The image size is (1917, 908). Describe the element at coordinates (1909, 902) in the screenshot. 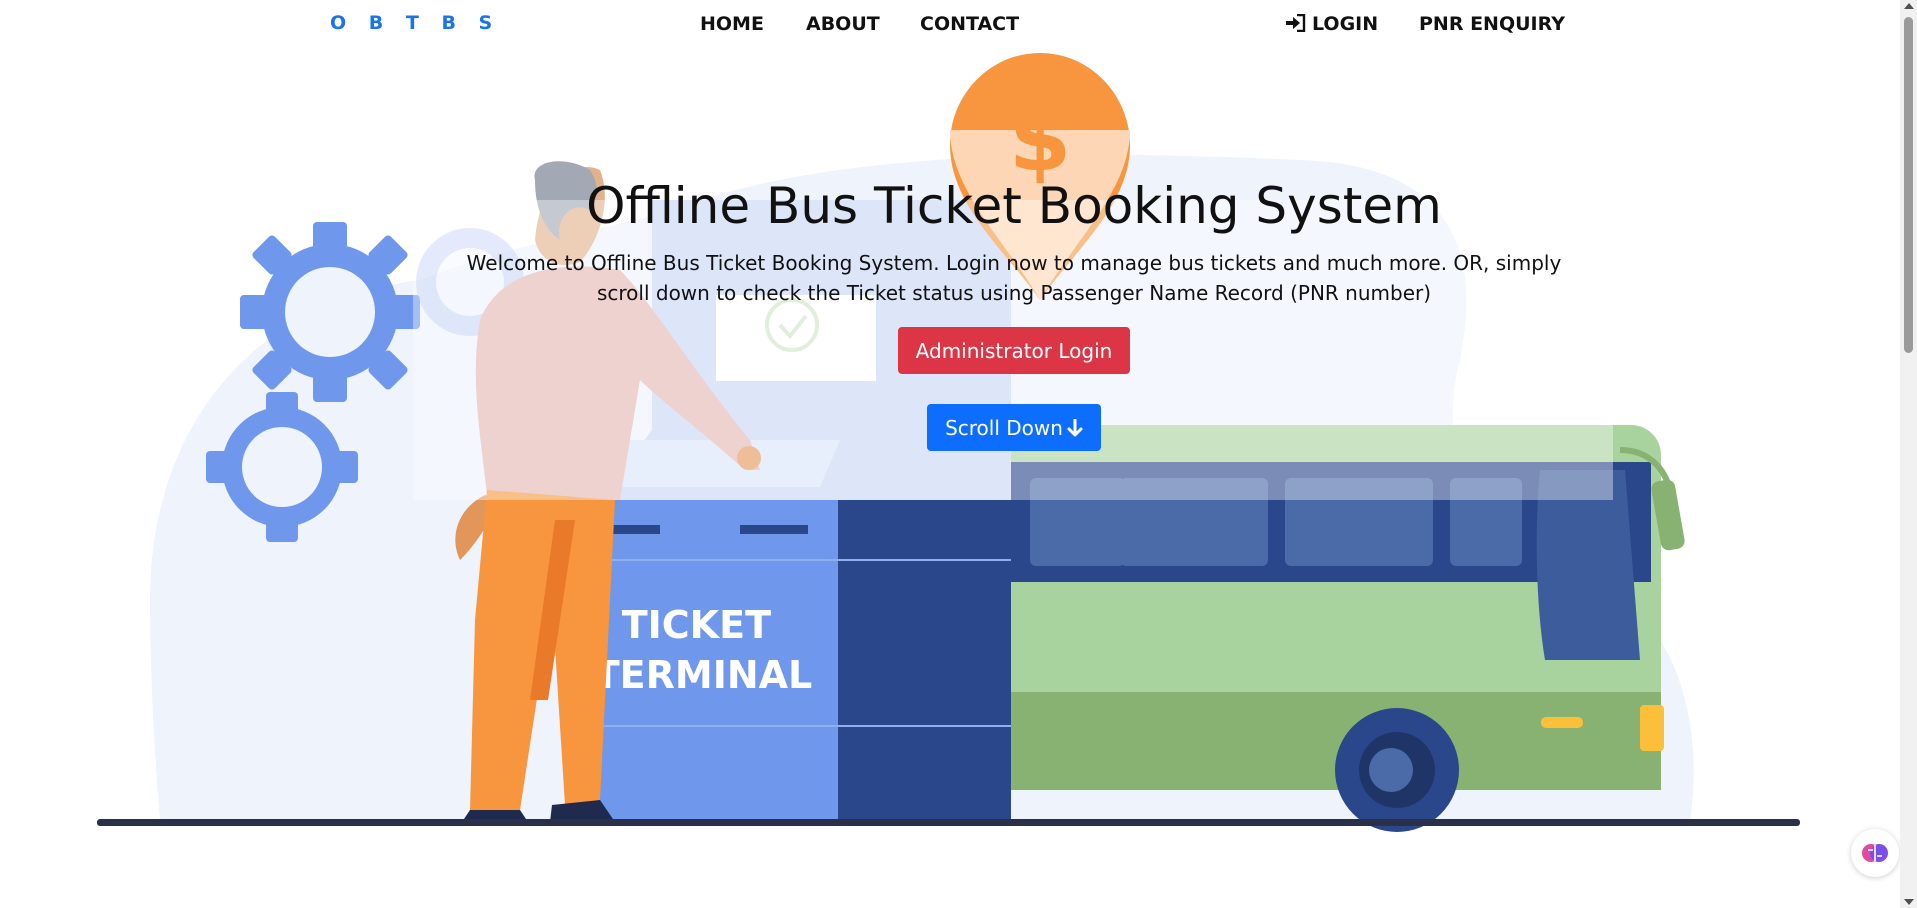

I see `scroll-down-arrow-icon` at that location.